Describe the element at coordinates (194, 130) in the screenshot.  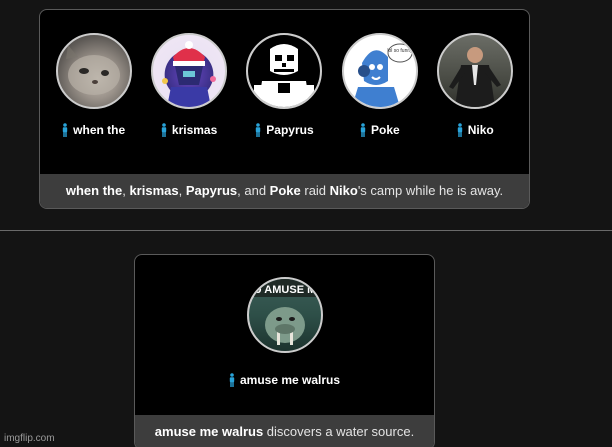
I see `tribute-name: krismas` at that location.